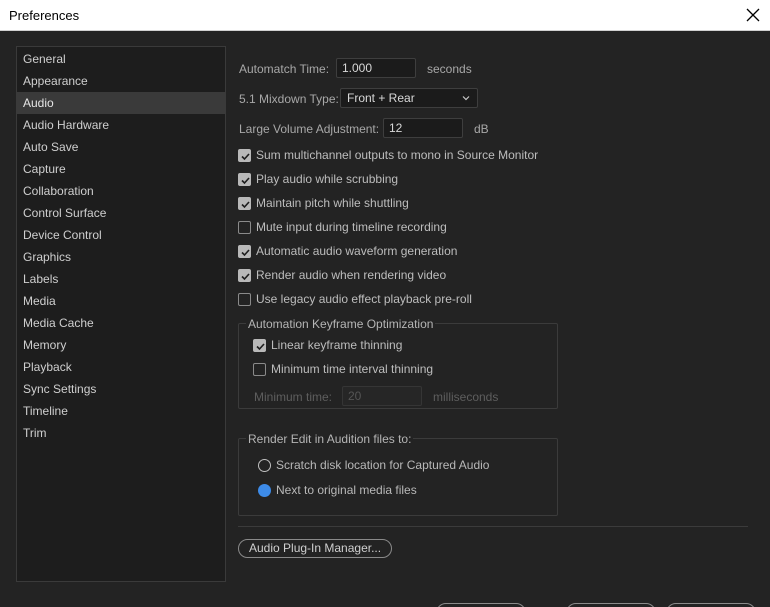 The height and width of the screenshot is (607, 770). I want to click on linear-thinning-checkbox: Linear keyframe thinning, so click(327, 345).